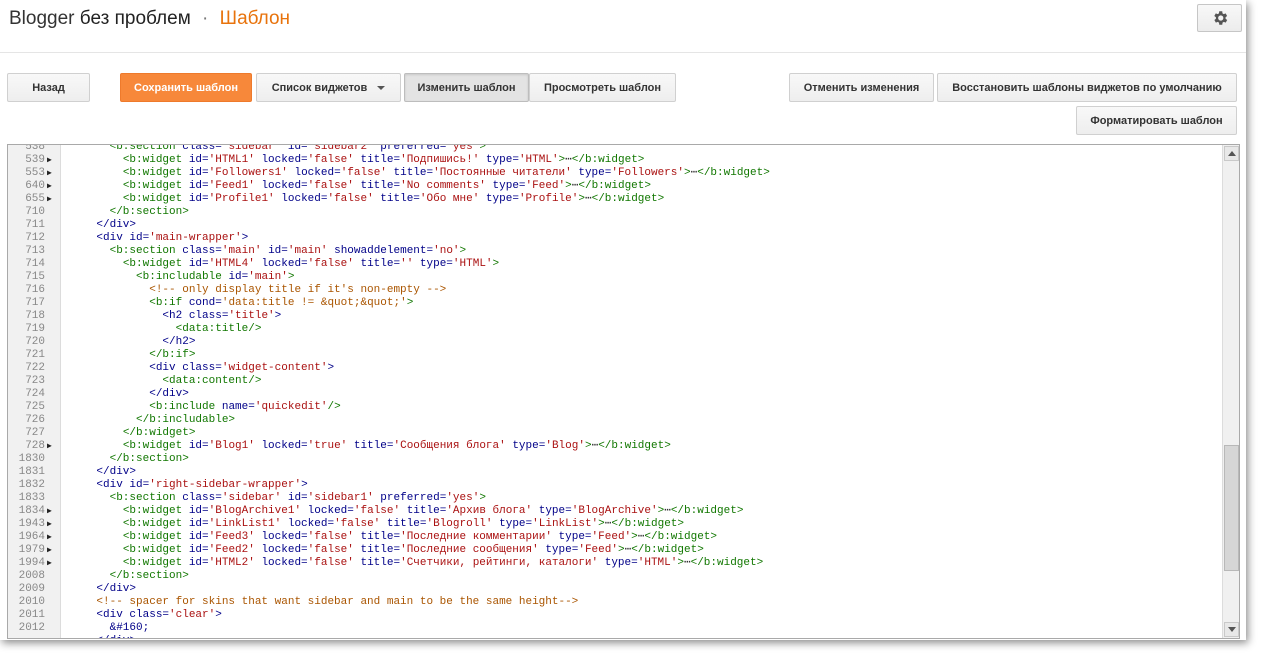  Describe the element at coordinates (31, 472) in the screenshot. I see `line-number: 1831` at that location.